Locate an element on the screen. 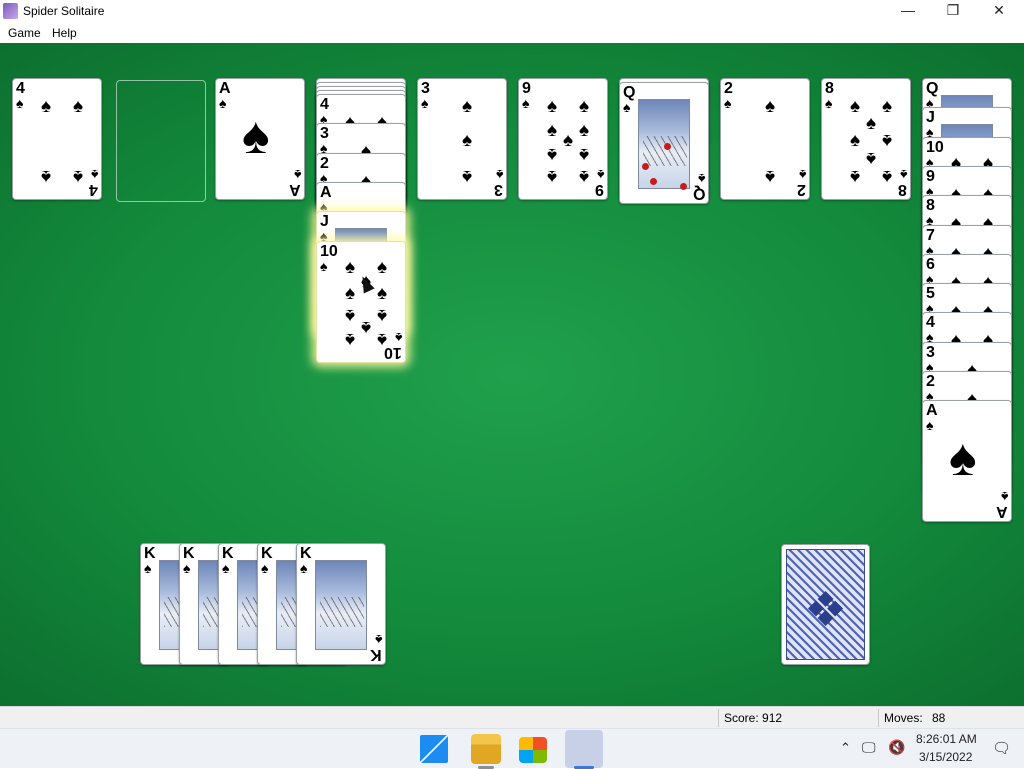  card-rank: A is located at coordinates (1002, 511).